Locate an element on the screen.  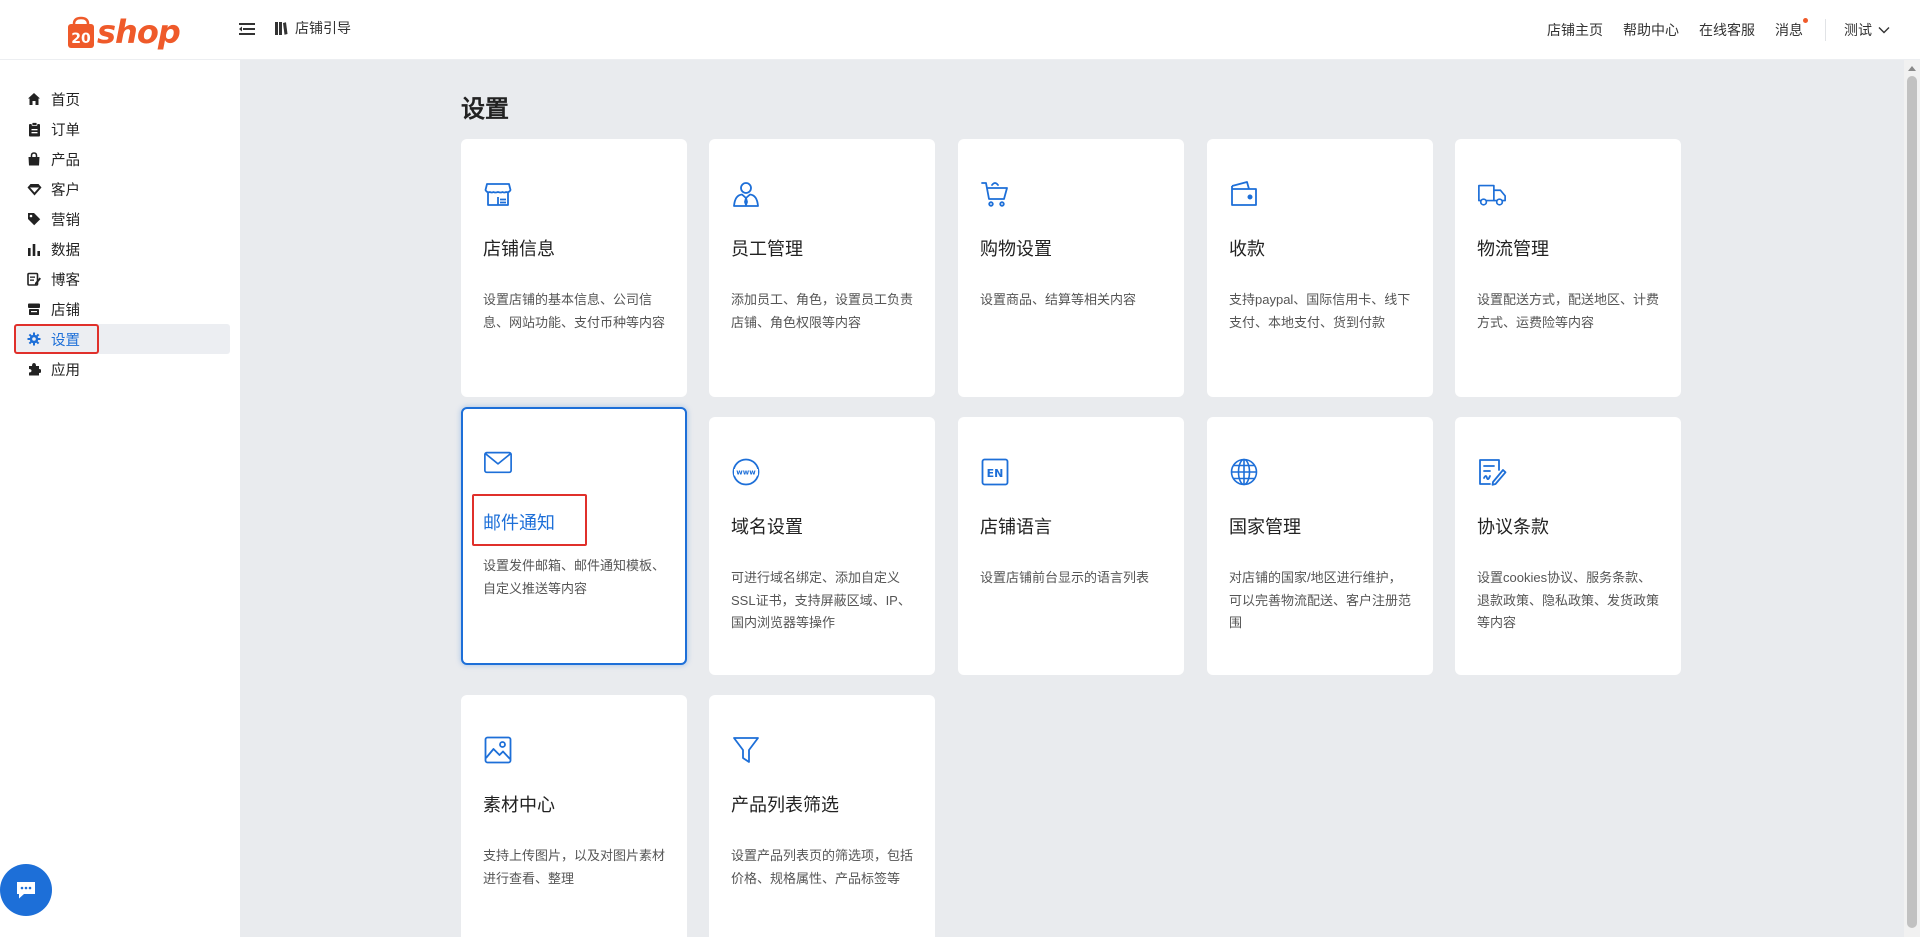
sidebar-item-settings: 设置 is located at coordinates (122, 339).